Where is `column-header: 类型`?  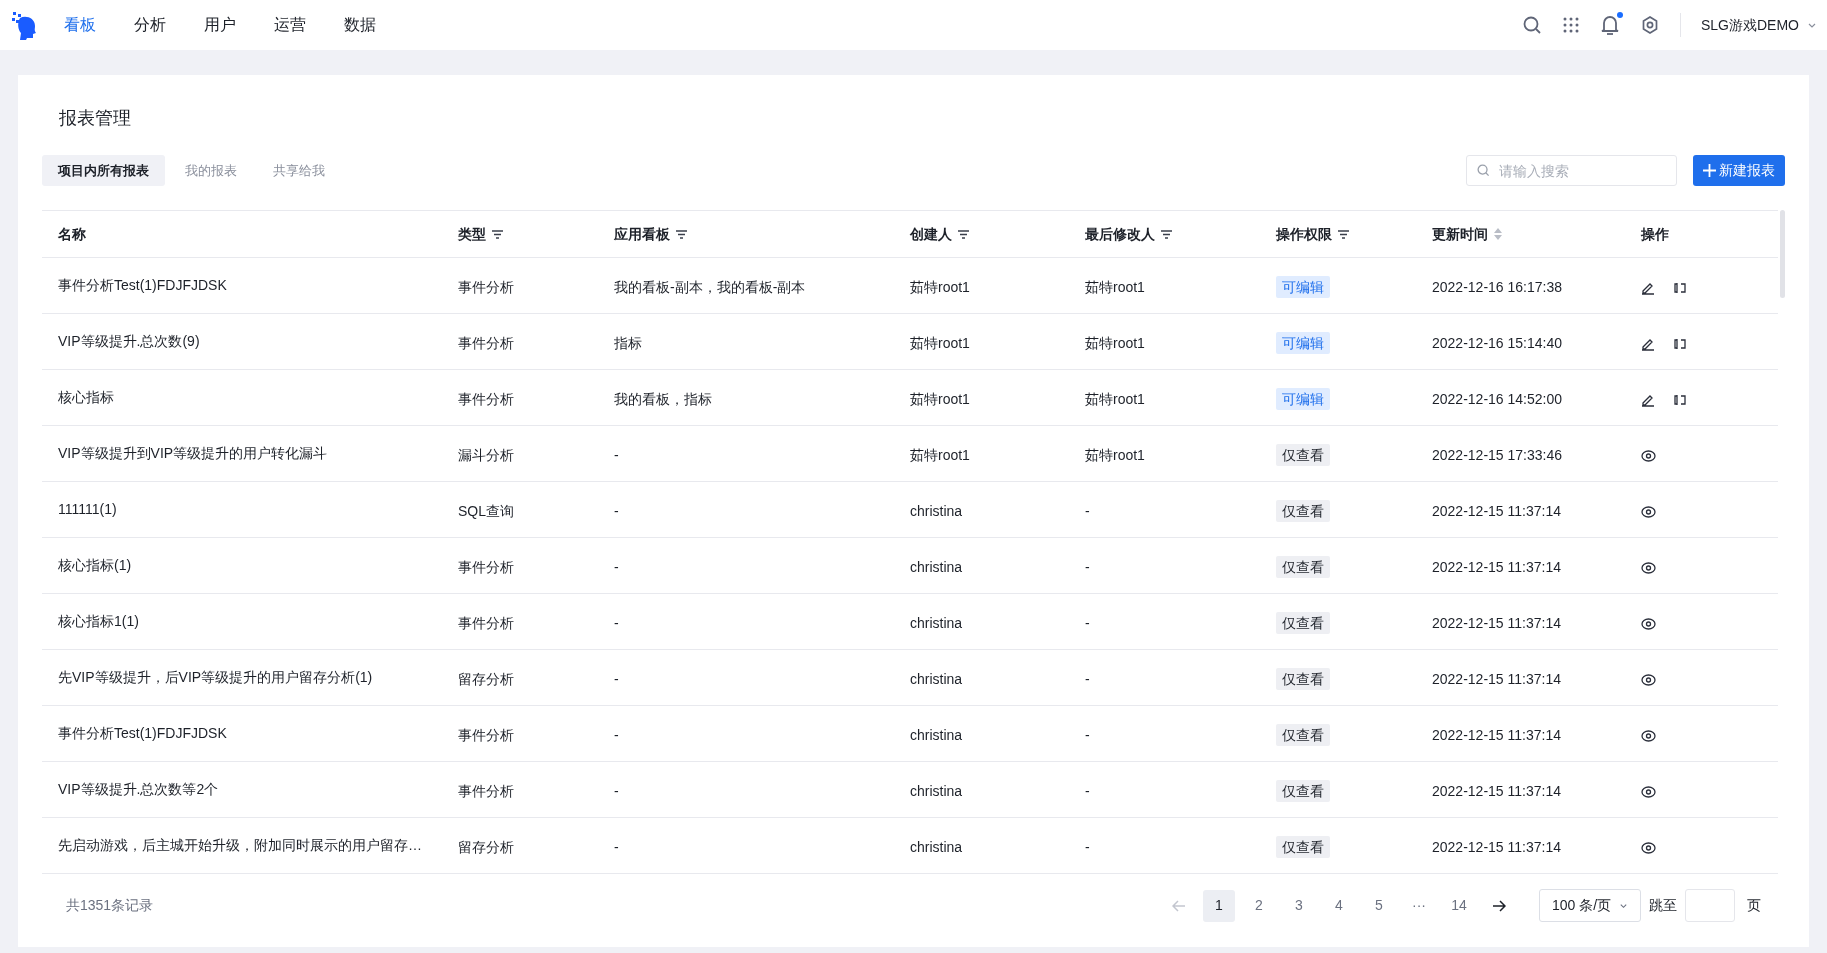
column-header: 类型 is located at coordinates (472, 234).